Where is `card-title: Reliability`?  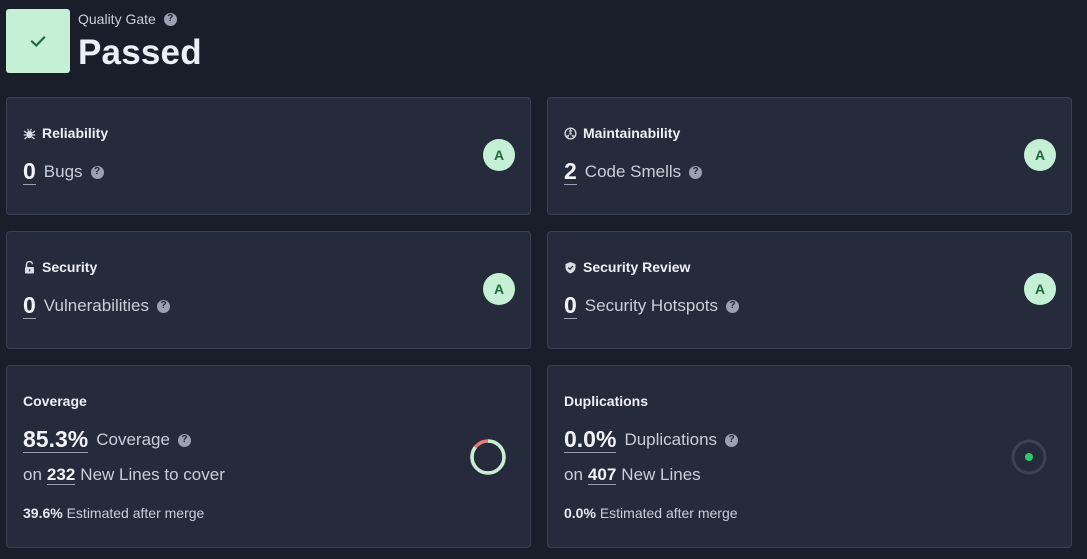 card-title: Reliability is located at coordinates (65, 133).